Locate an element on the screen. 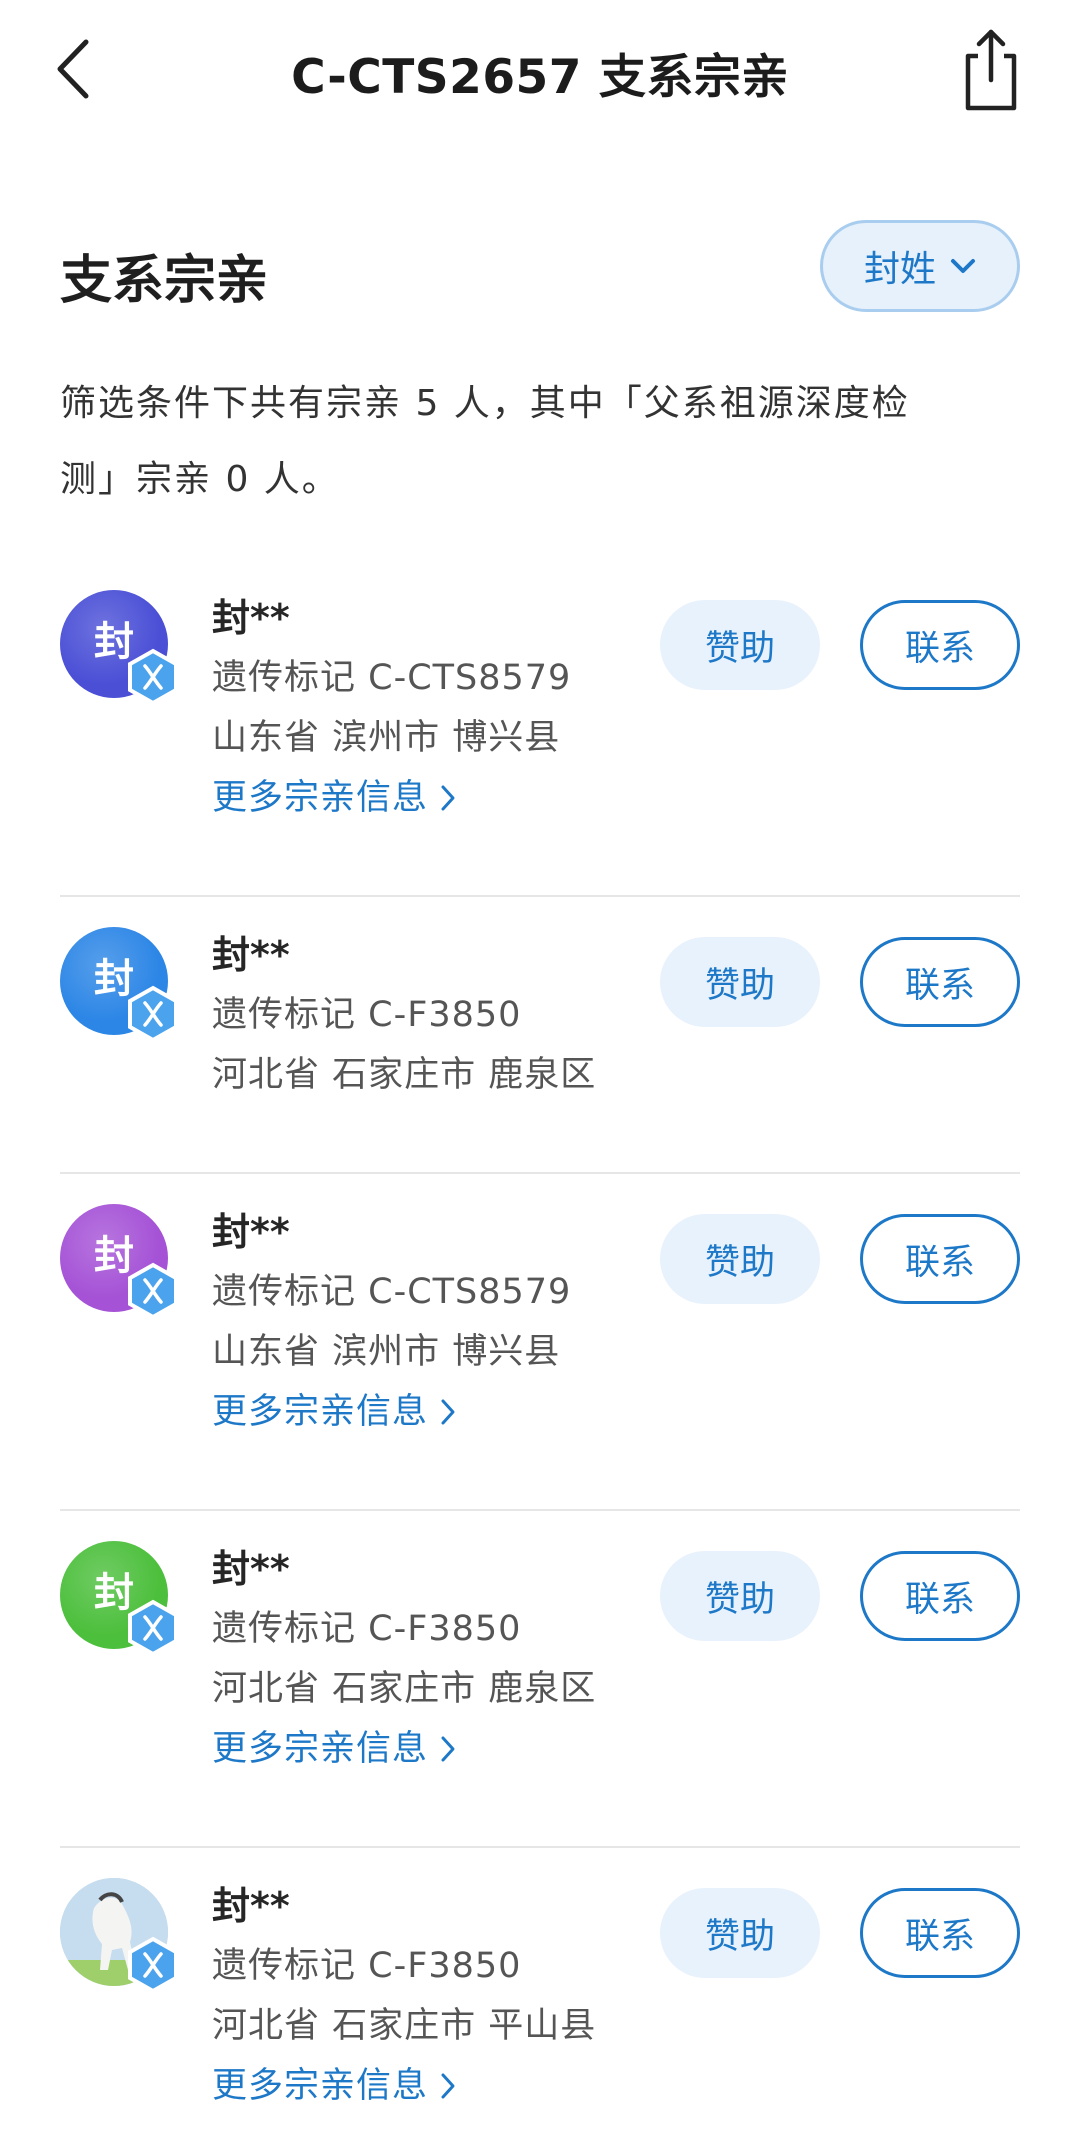  relative-info: 封** 遗传标记 C-F3850 河北省 石家庄市 鹿泉区 更多宗亲信息 is located at coordinates (404, 1659).